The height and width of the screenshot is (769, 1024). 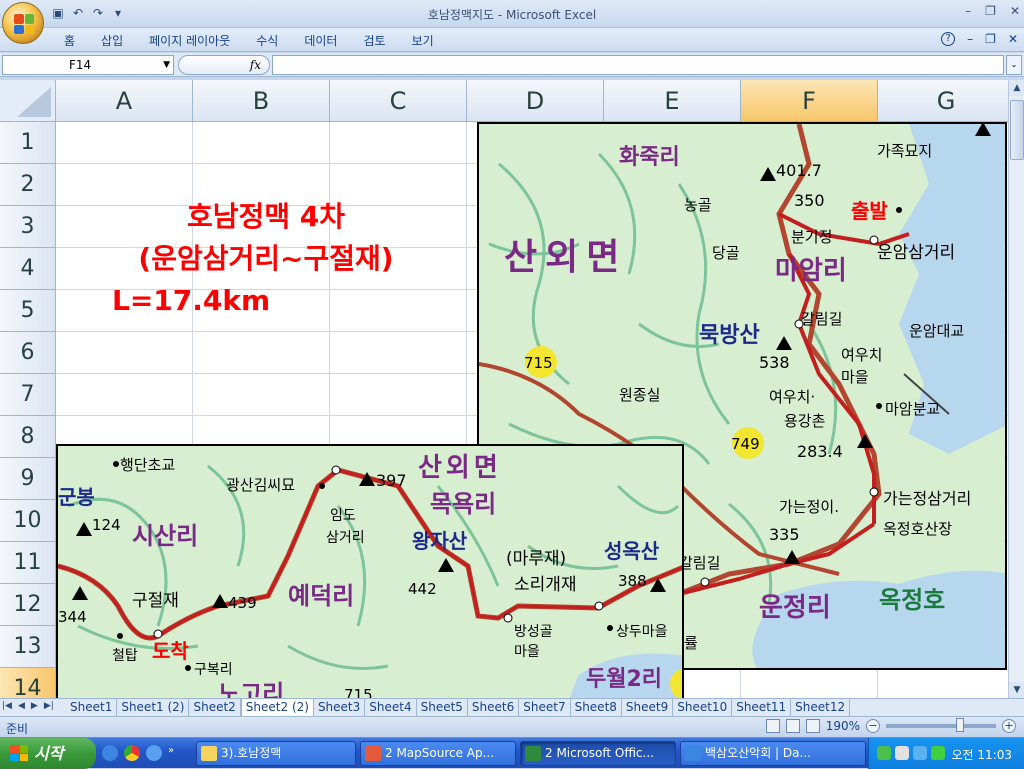 I want to click on sheet-tab: Sheet9, so click(x=647, y=707).